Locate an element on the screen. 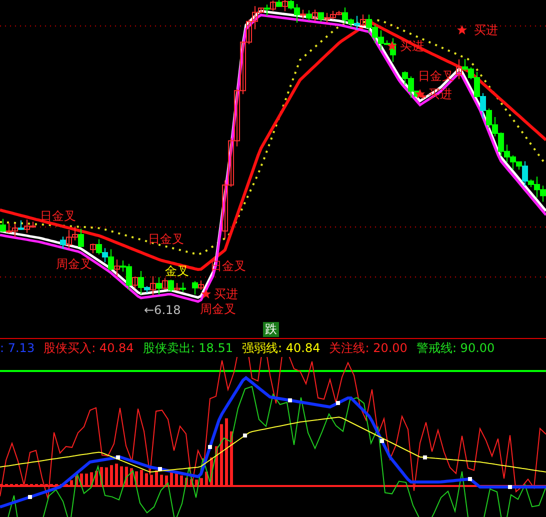  indicator-value: 股侠卖出: 18.51 is located at coordinates (188, 348).